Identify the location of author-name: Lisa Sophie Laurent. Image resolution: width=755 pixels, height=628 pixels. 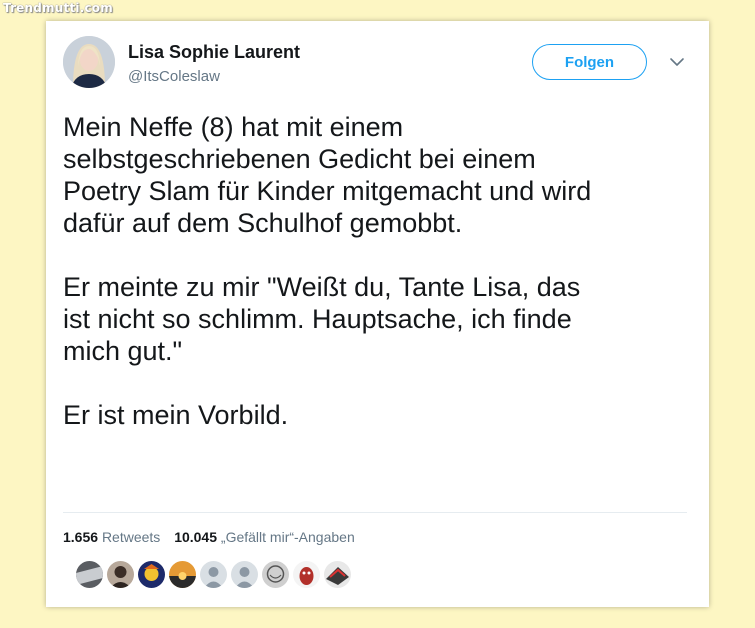
(214, 52).